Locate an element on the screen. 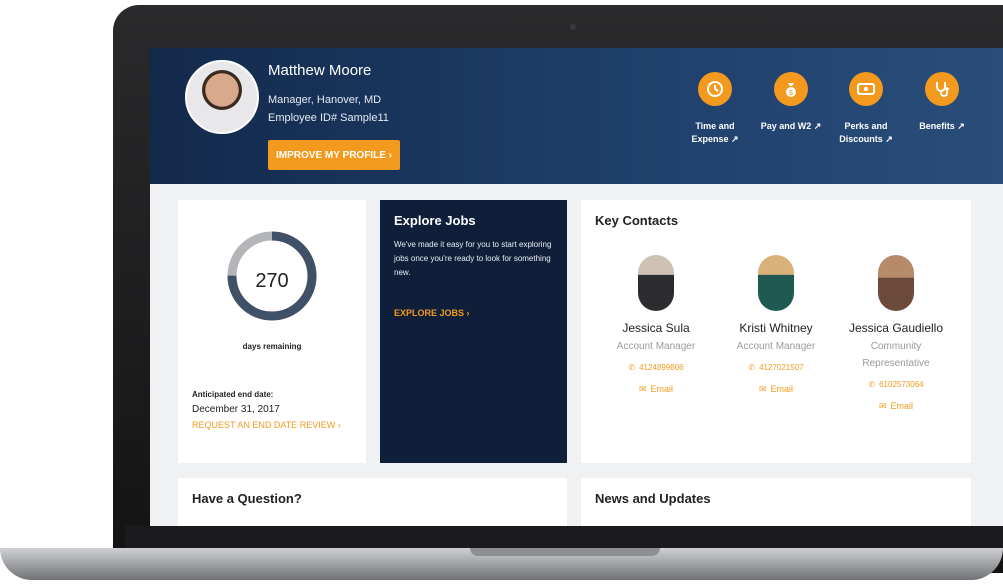 The width and height of the screenshot is (1003, 588). contact-role: Community Representative is located at coordinates (896, 355).